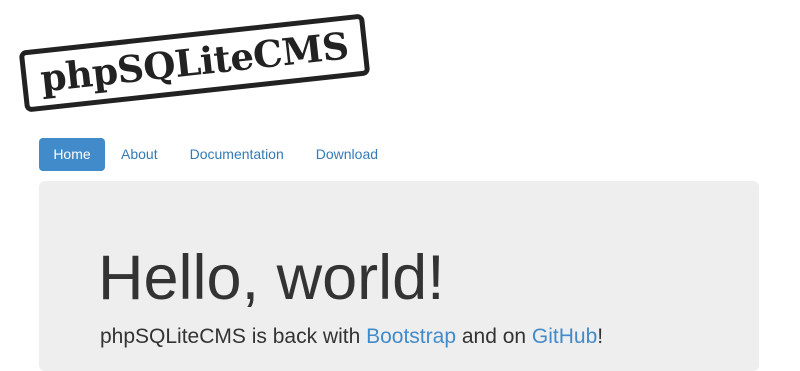 Image resolution: width=800 pixels, height=371 pixels. I want to click on lead-text-suffix: !, so click(600, 336).